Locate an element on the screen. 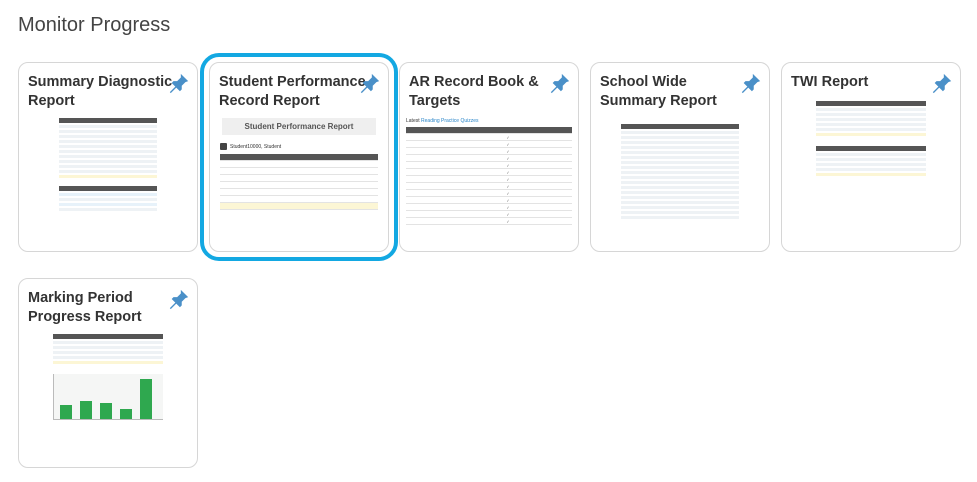 This screenshot has width=977, height=482. card-marking-period-progress-report: Marking Period Progress Report is located at coordinates (108, 373).